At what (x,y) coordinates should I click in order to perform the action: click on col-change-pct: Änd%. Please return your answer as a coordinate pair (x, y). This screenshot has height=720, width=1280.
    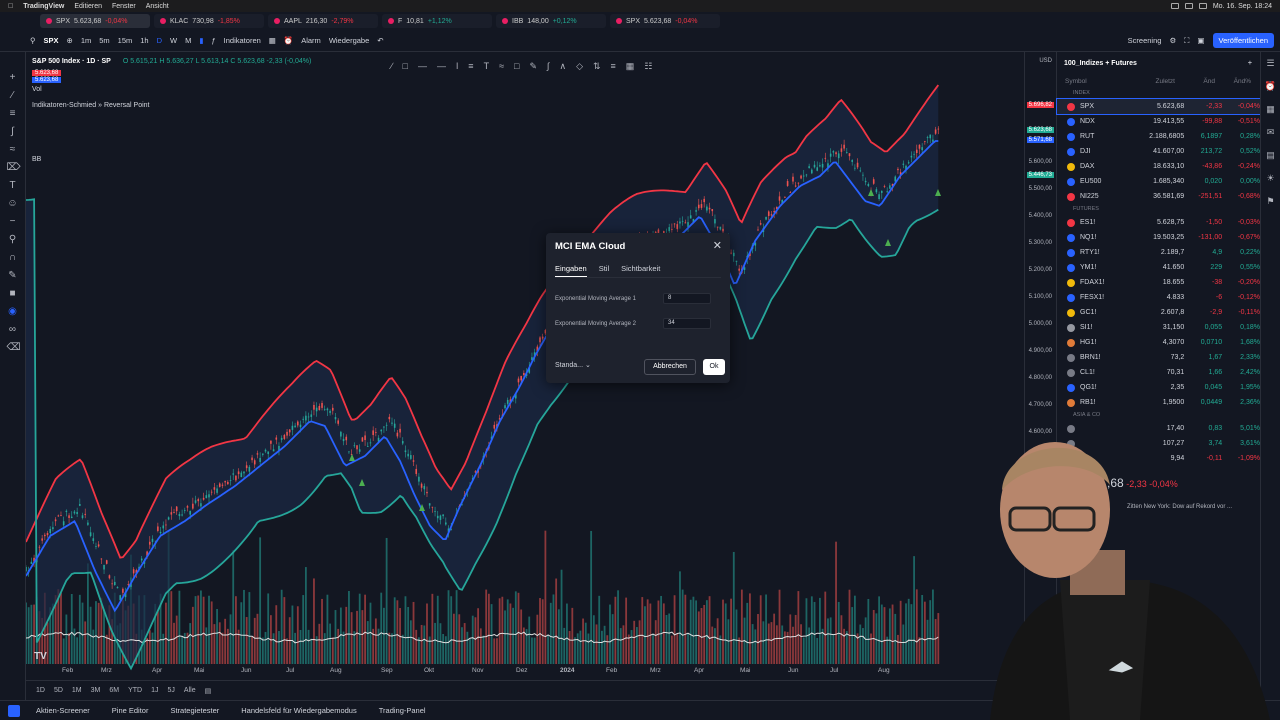
    Looking at the image, I should click on (1233, 81).